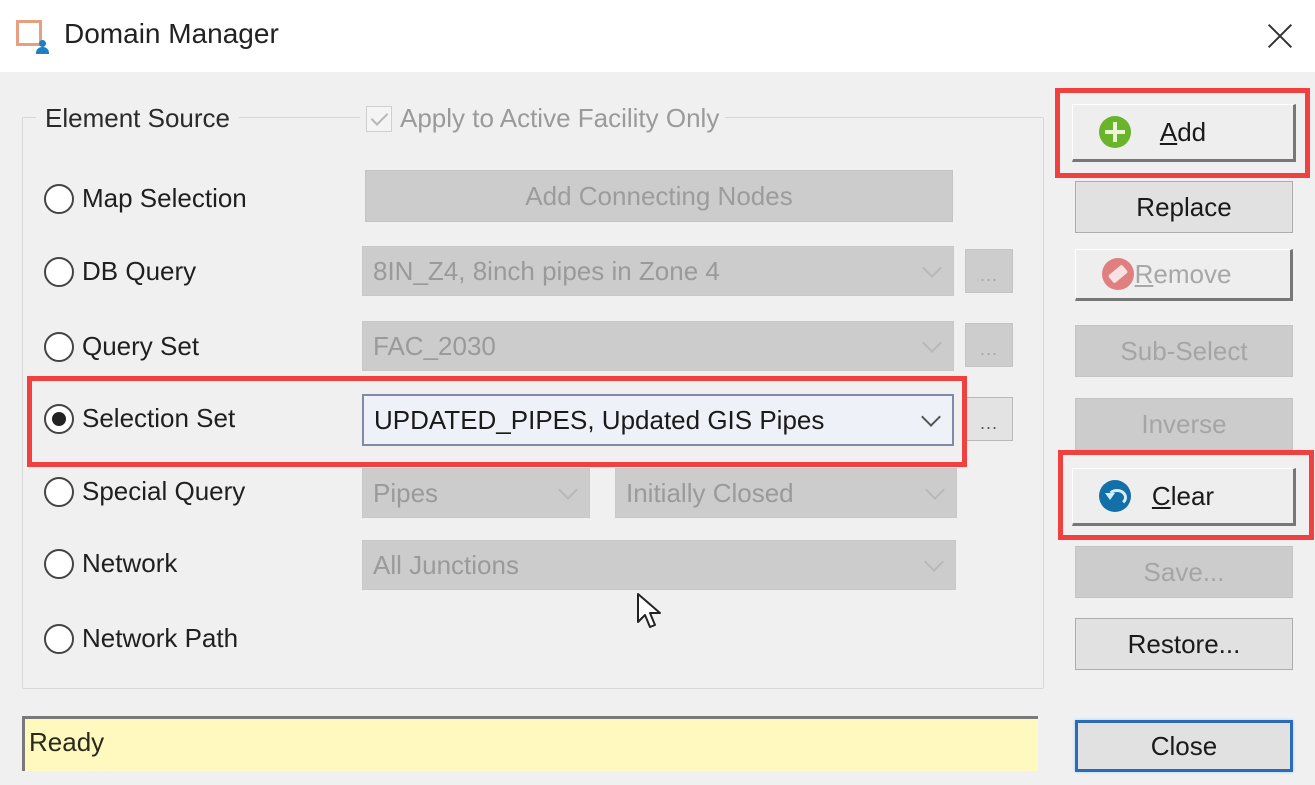 The image size is (1315, 785). Describe the element at coordinates (406, 492) in the screenshot. I see `special-query-type-value: Pipes` at that location.